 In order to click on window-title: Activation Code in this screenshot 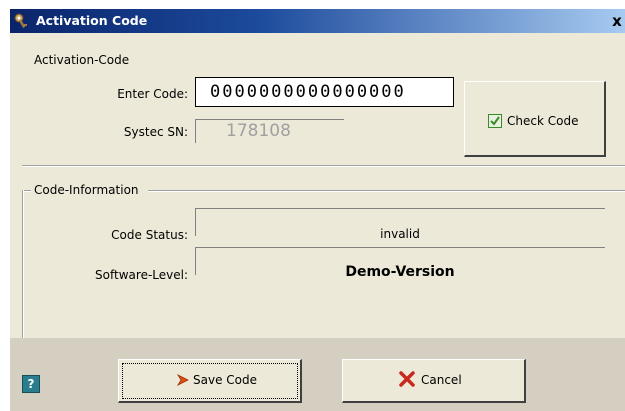, I will do `click(92, 20)`.